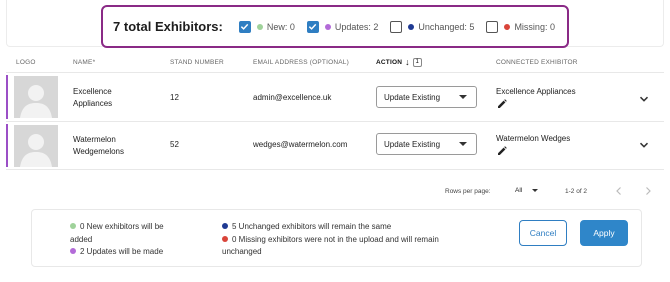  What do you see at coordinates (93, 103) in the screenshot?
I see `exhibitor-name-line2: Appliances` at bounding box center [93, 103].